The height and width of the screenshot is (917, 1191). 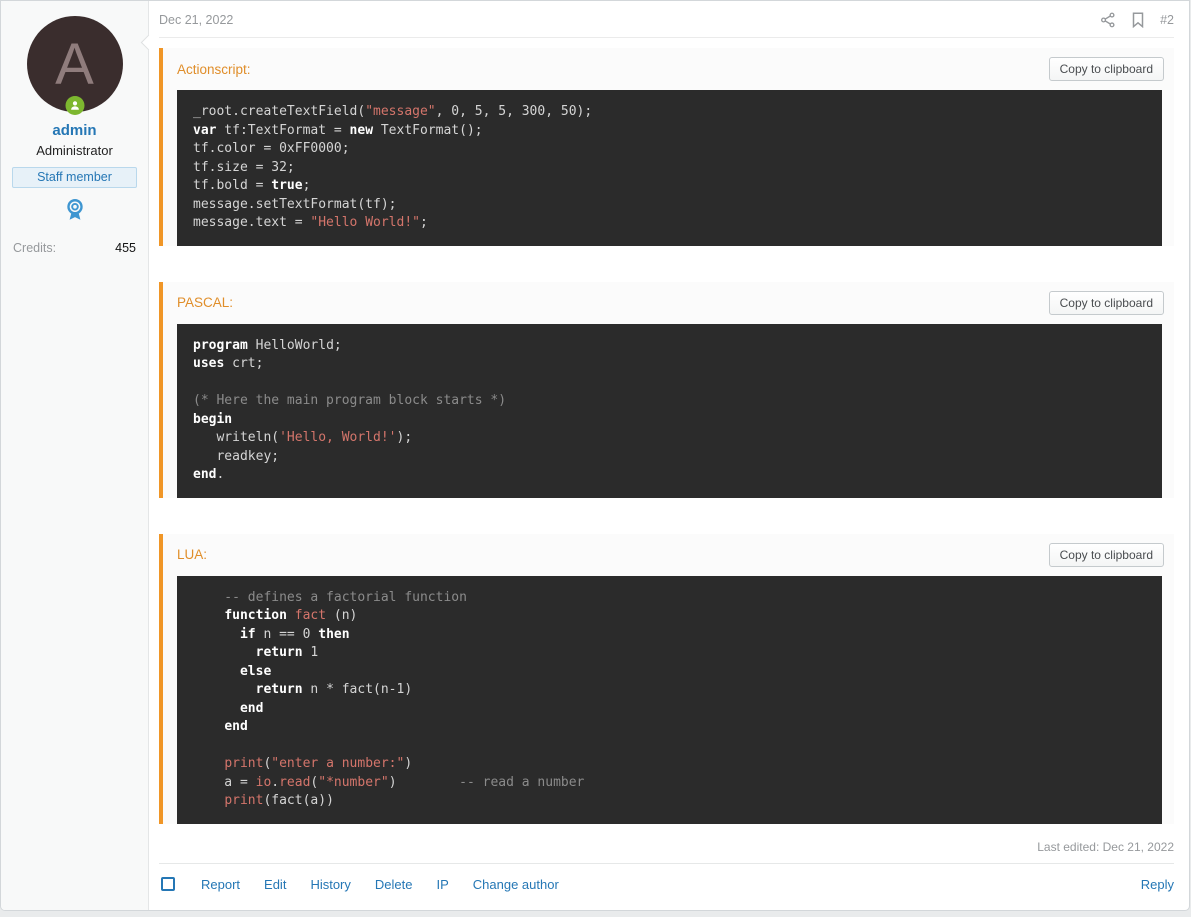 What do you see at coordinates (192, 554) in the screenshot?
I see `code-language-label: LUA:` at bounding box center [192, 554].